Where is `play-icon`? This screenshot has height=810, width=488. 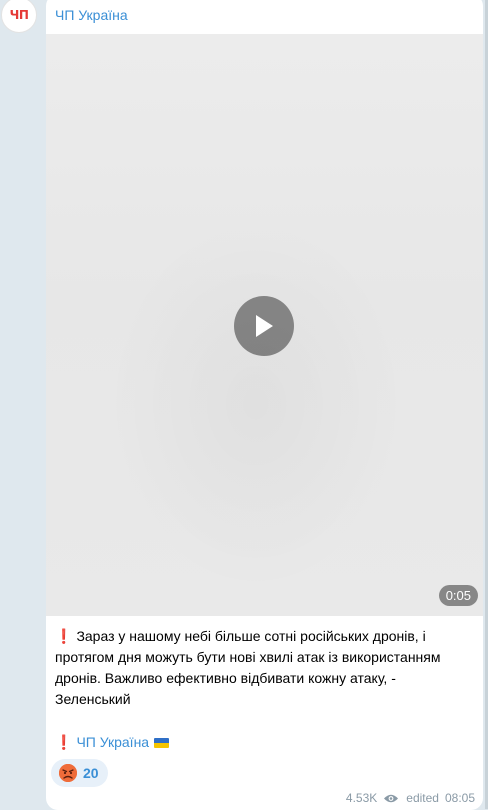 play-icon is located at coordinates (264, 326).